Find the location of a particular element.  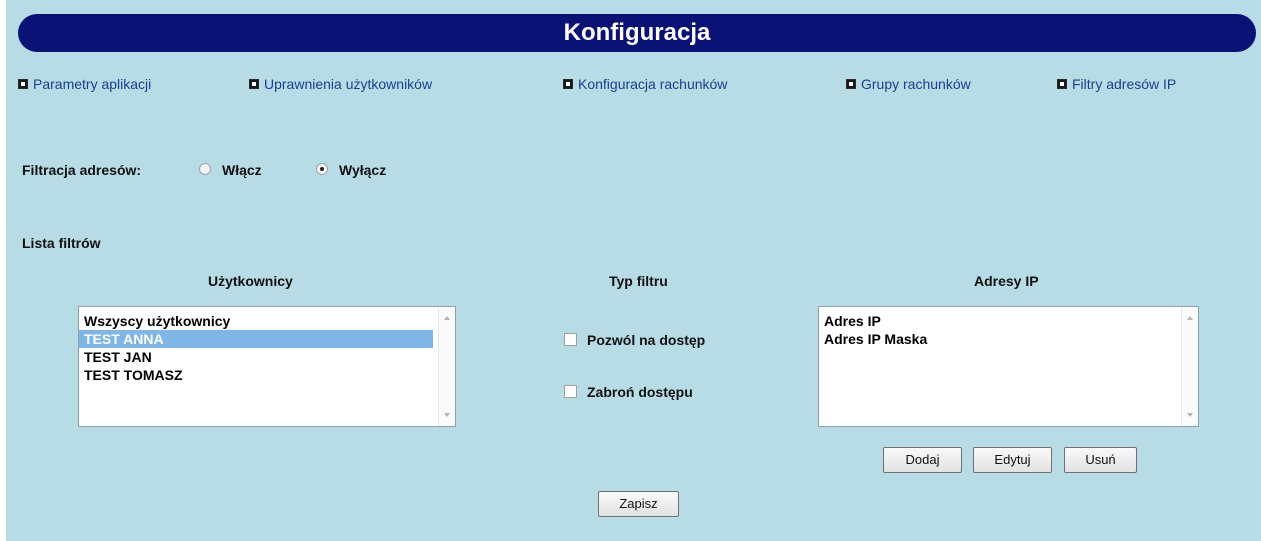

list-item: Adres IP is located at coordinates (1008, 321).